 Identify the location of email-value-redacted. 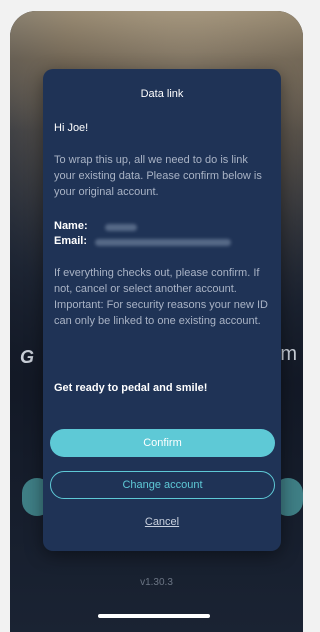
(163, 242).